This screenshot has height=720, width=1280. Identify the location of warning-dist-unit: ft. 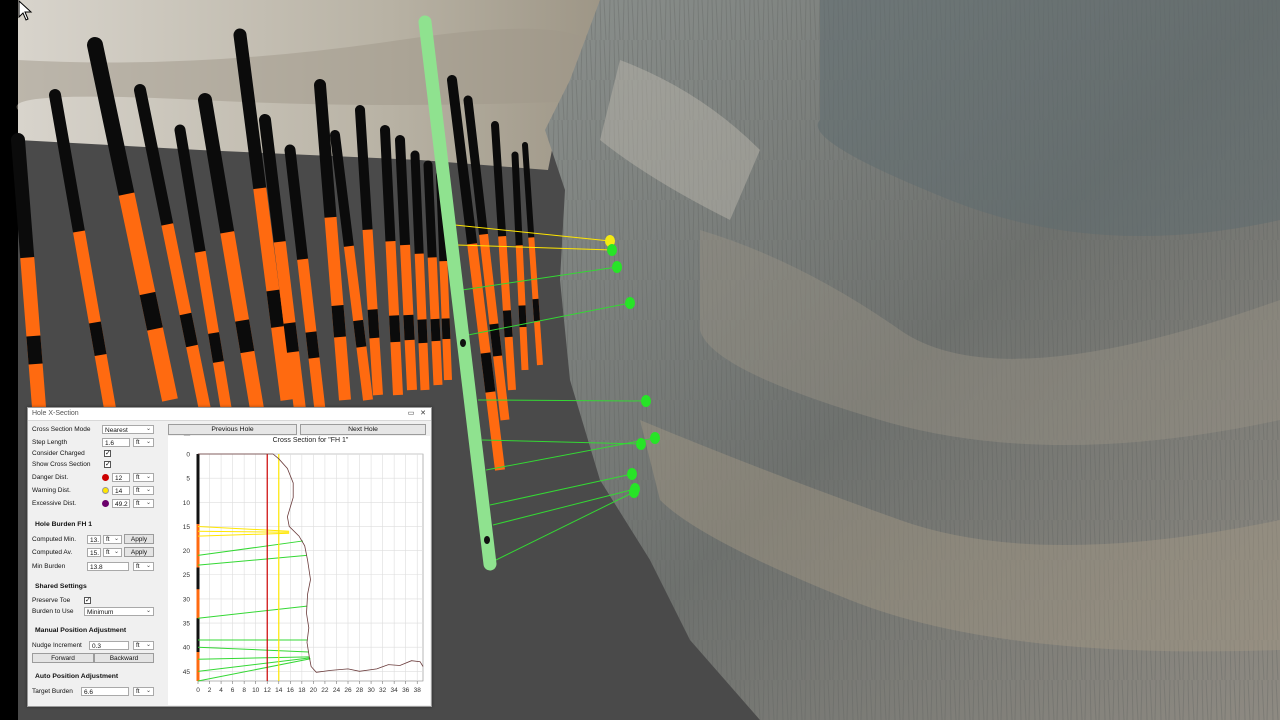
(143, 490).